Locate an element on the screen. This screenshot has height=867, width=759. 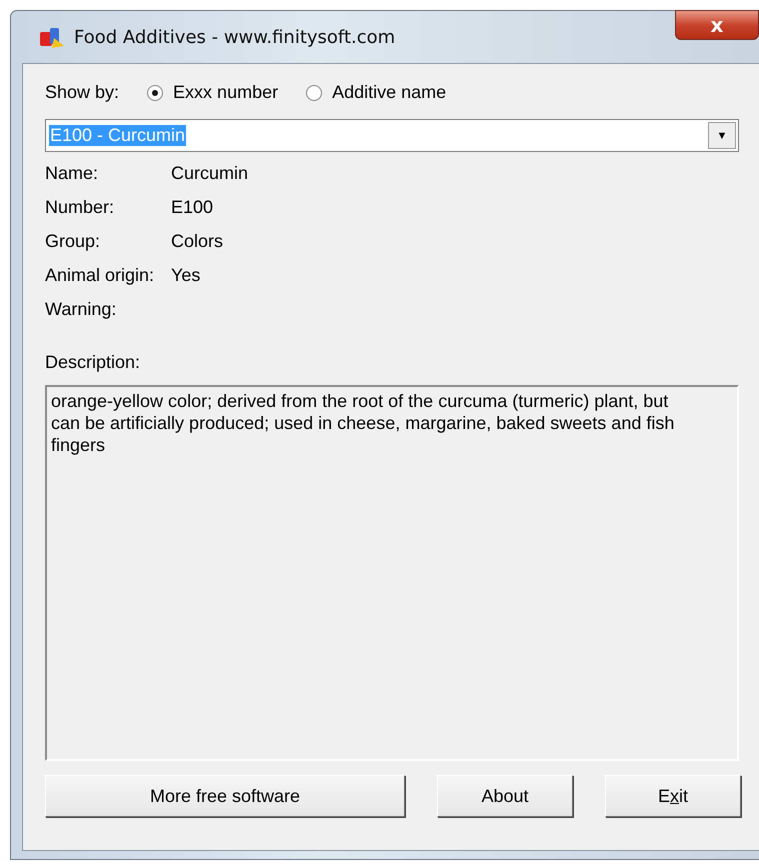
dialog-button: Exit is located at coordinates (673, 796).